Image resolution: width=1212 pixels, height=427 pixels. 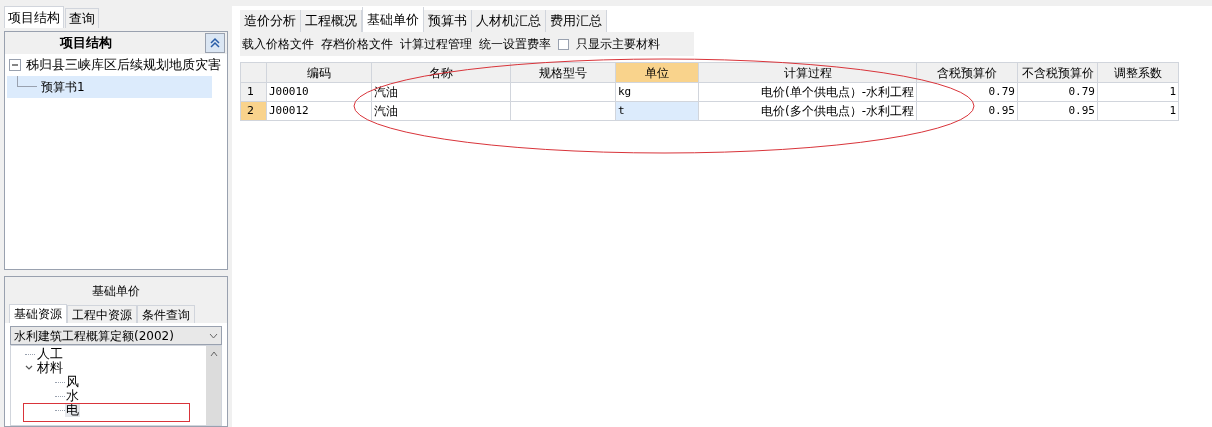 I want to click on tree-item: 风, so click(x=72, y=382).